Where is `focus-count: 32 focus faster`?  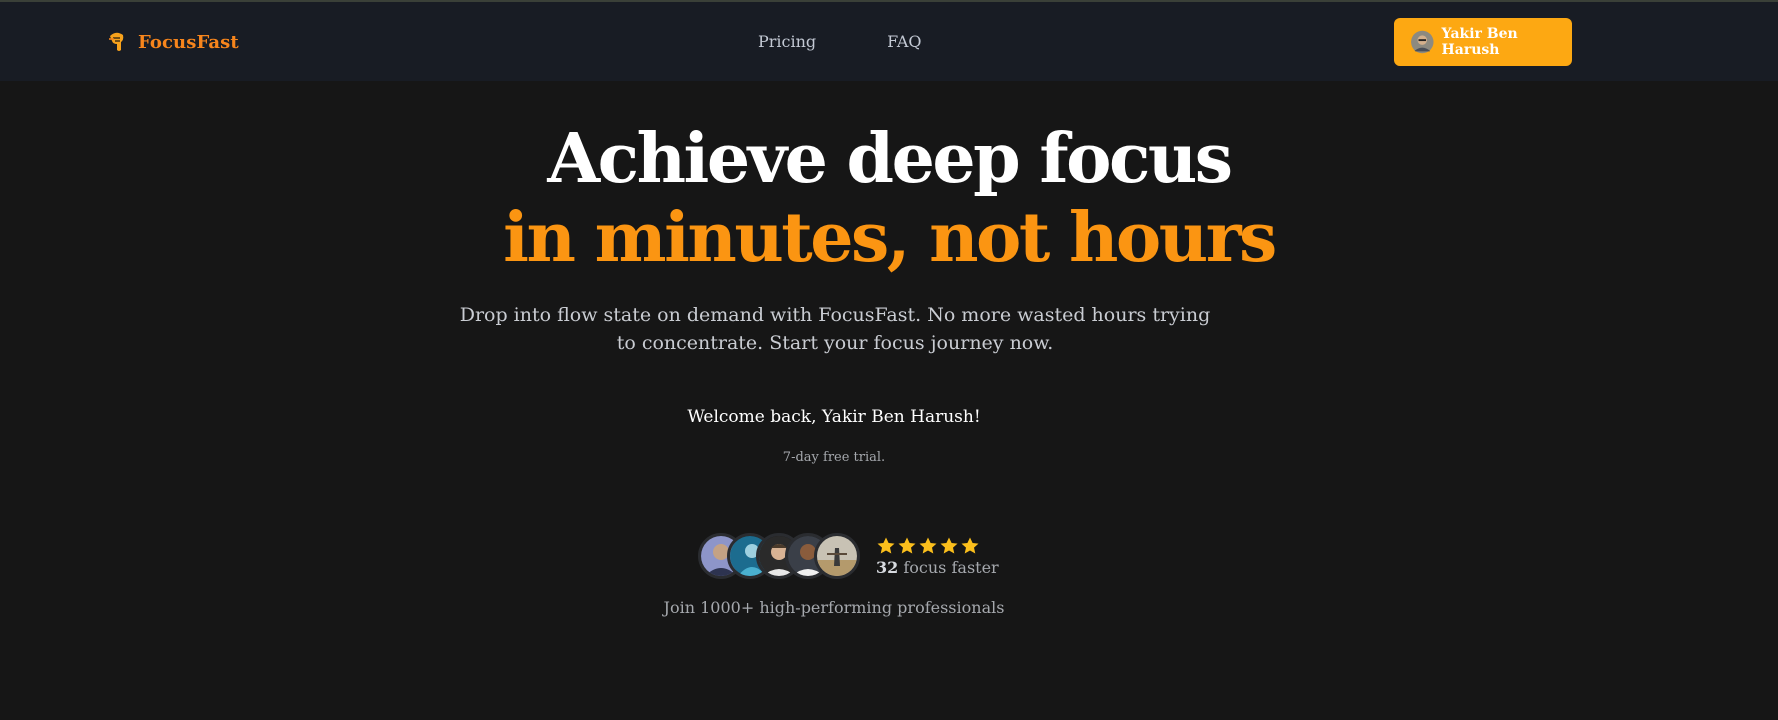 focus-count: 32 focus faster is located at coordinates (937, 567).